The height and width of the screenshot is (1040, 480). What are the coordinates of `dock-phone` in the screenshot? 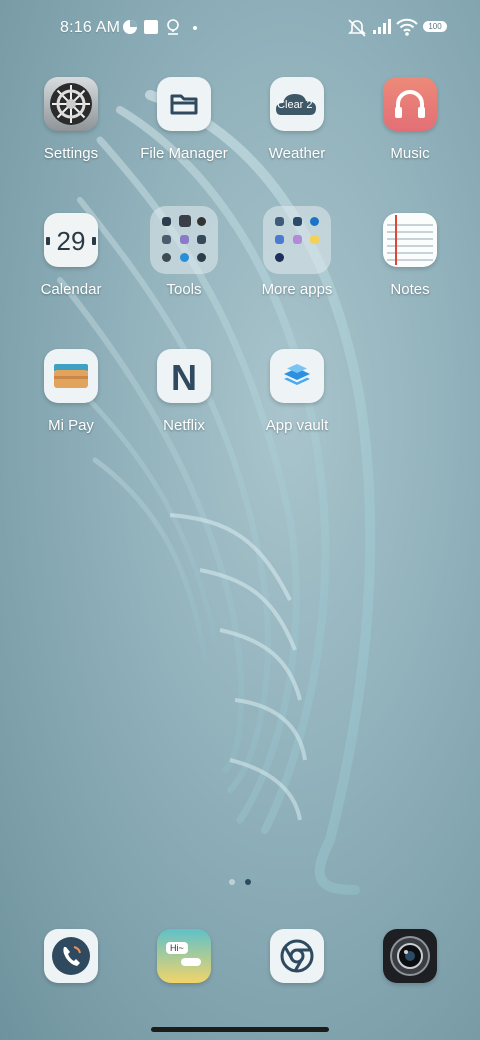 It's located at (71, 956).